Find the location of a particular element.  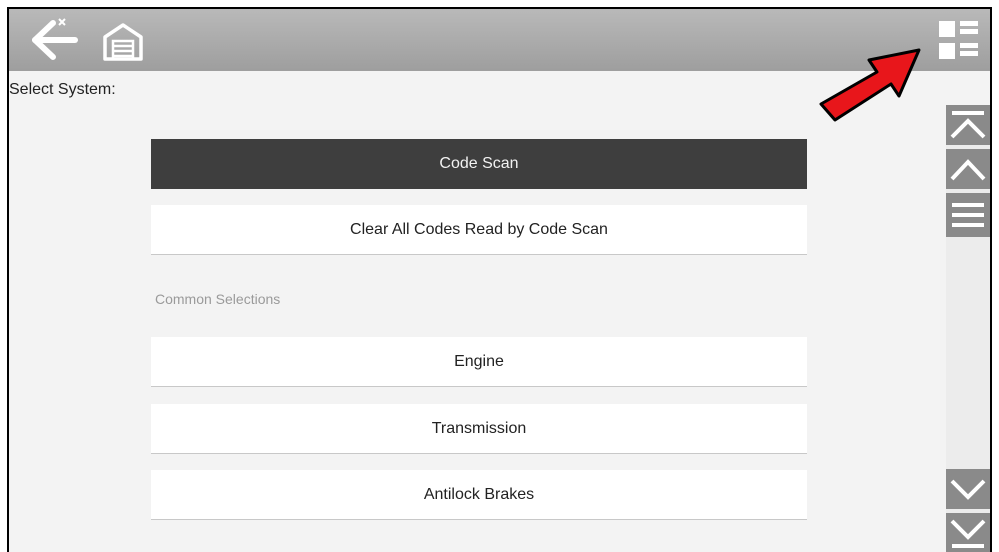

back-arrow-icon is located at coordinates (55, 39).